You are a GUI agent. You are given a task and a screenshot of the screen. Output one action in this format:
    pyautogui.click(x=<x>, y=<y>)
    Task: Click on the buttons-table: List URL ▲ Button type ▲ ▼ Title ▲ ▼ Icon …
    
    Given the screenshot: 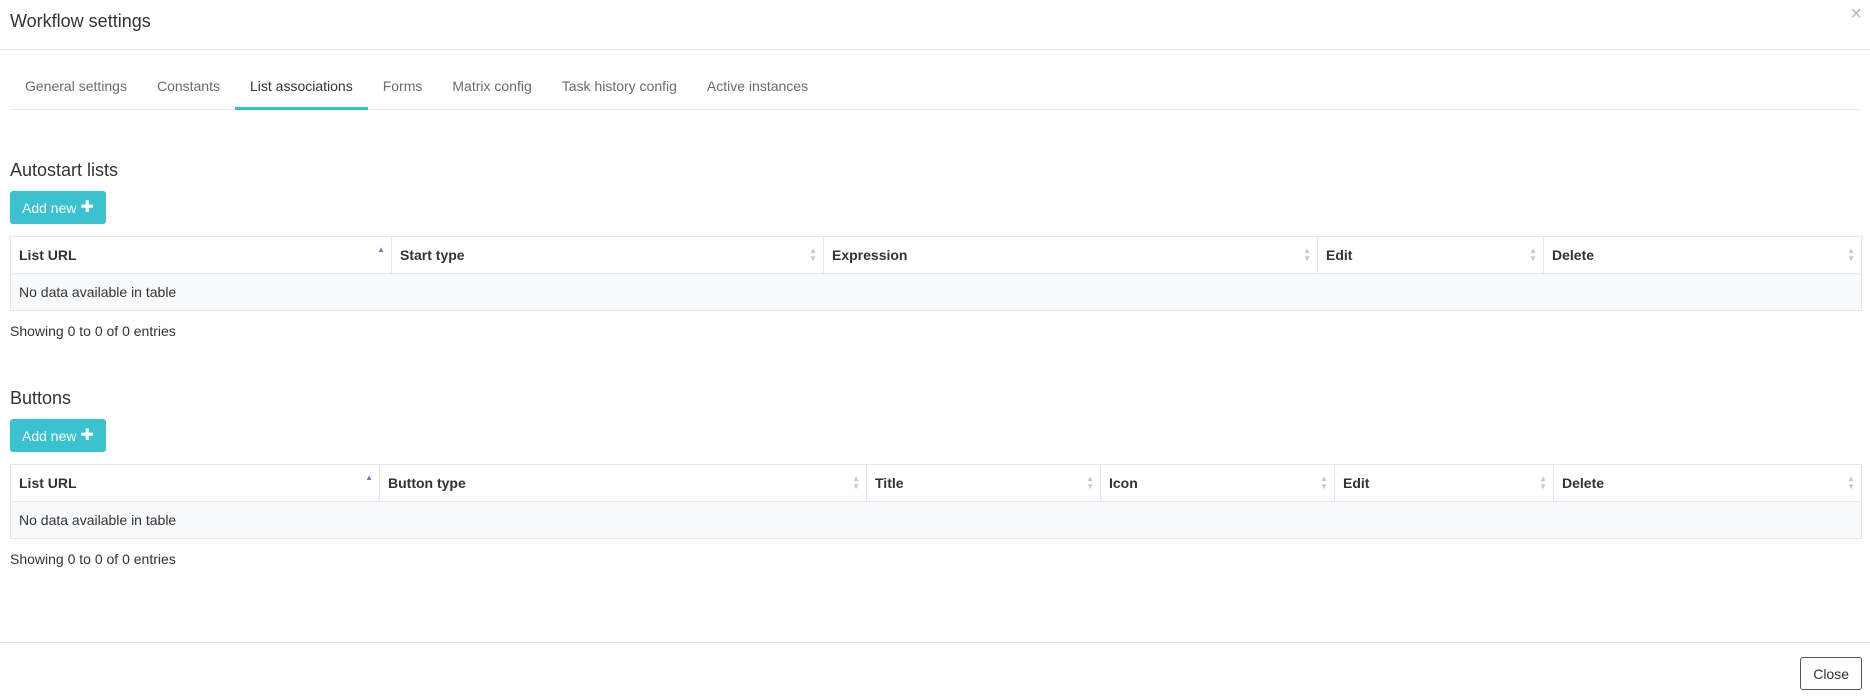 What is the action you would take?
    pyautogui.click(x=936, y=501)
    